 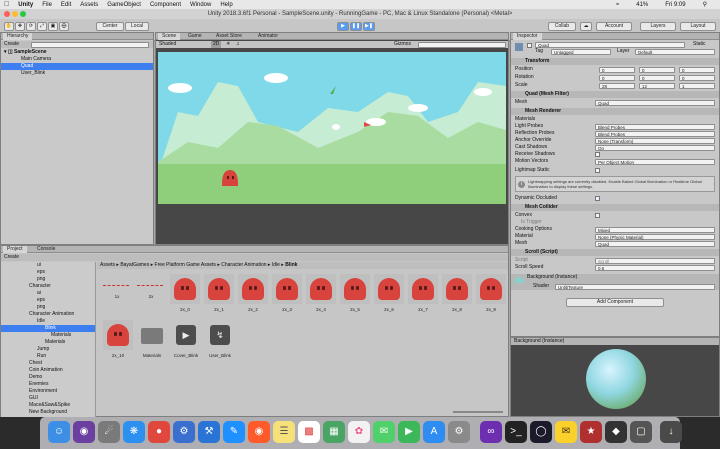 What do you see at coordinates (124, 5) in the screenshot?
I see `menu-gameobject: GameObject` at bounding box center [124, 5].